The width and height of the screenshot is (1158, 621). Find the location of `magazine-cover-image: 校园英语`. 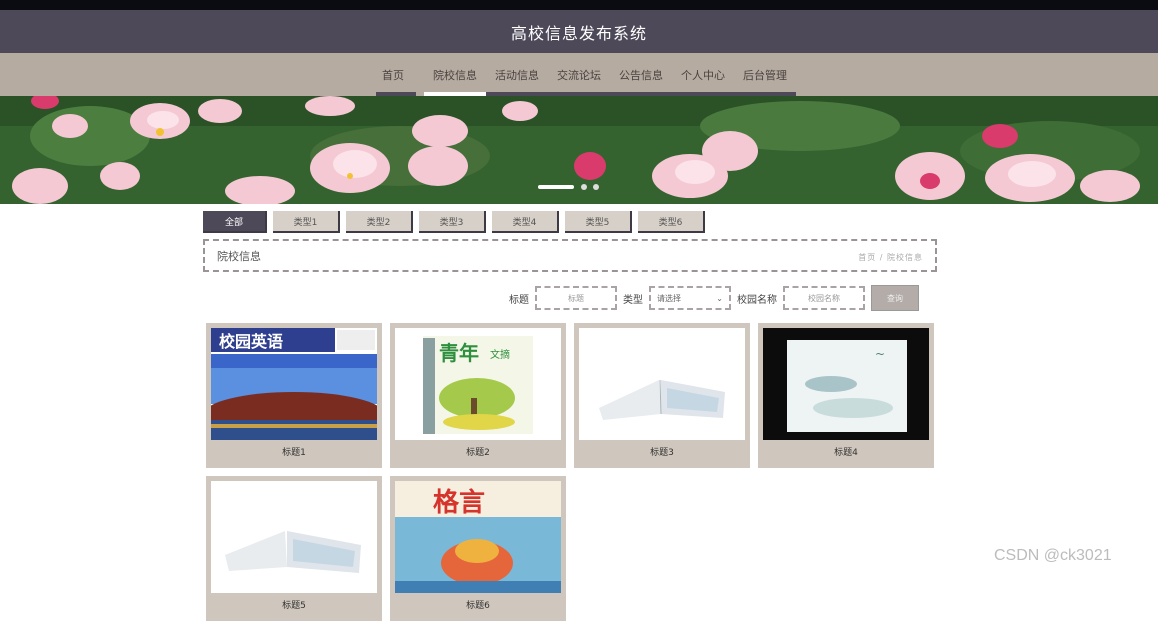

magazine-cover-image: 校园英语 is located at coordinates (294, 384).